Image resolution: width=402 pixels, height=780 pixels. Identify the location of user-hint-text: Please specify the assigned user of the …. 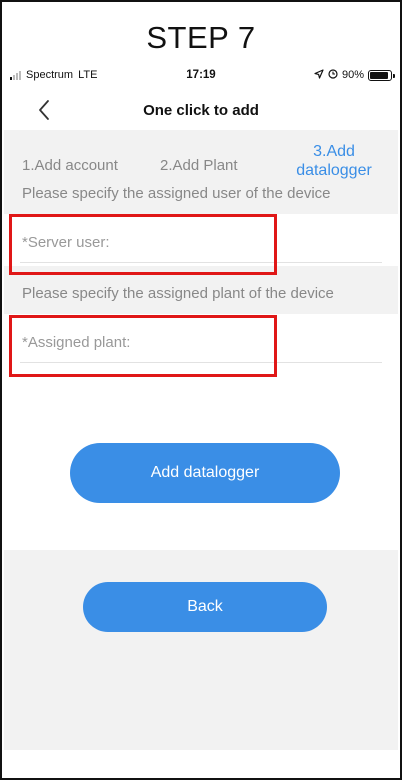
(176, 193).